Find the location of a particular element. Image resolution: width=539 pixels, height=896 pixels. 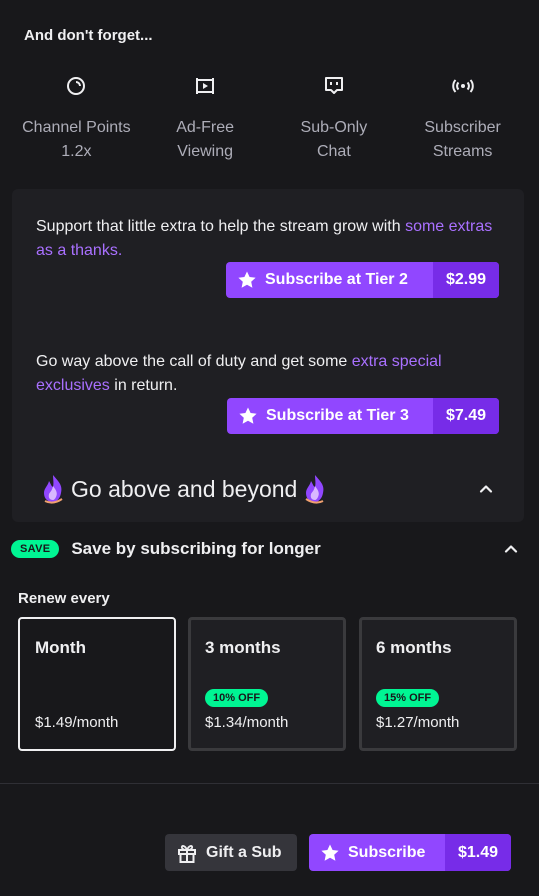

discount-badge: 15% OFF is located at coordinates (408, 698).